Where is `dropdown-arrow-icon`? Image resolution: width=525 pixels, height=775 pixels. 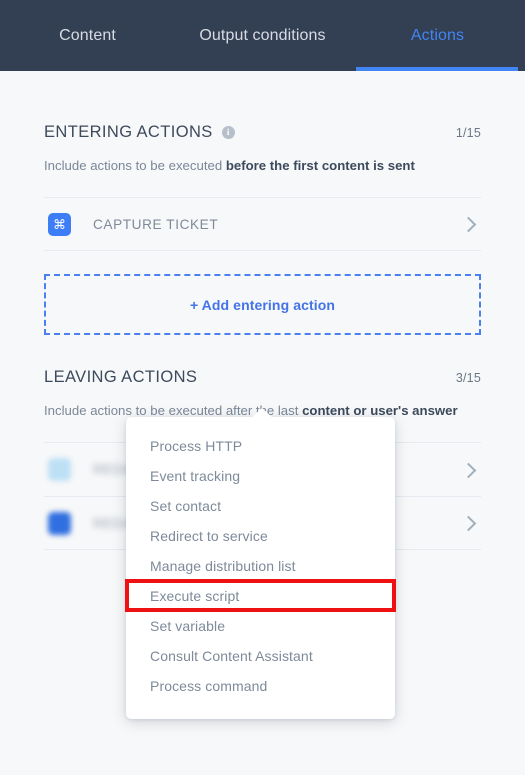
dropdown-arrow-icon is located at coordinates (262, 413).